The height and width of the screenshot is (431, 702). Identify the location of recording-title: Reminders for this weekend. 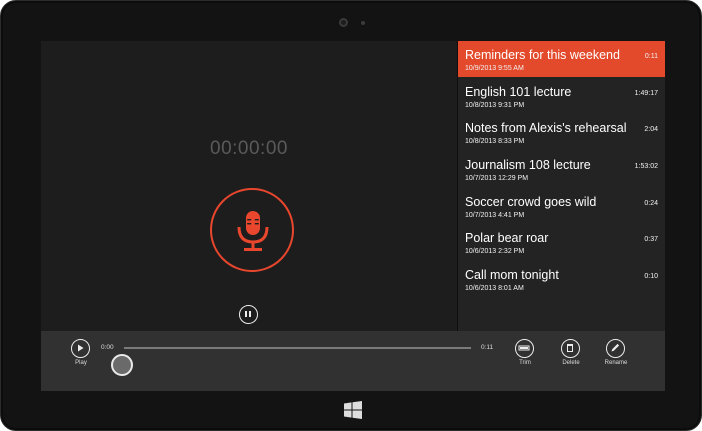
(542, 55).